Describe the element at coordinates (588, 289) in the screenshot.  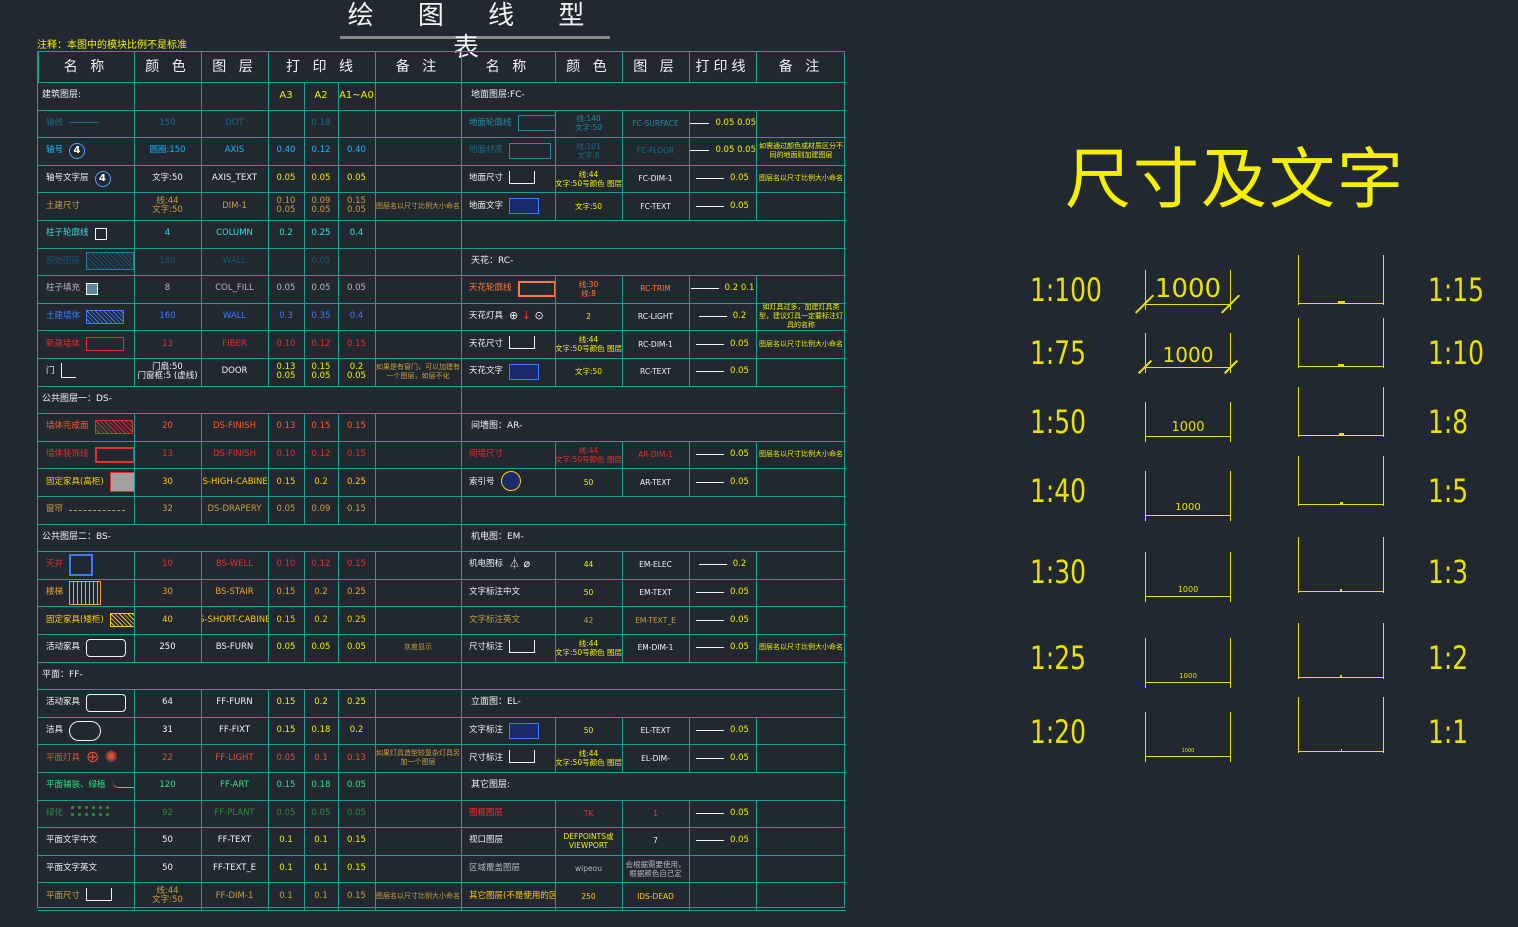
I see `layer-color: 线:30 线:8` at that location.